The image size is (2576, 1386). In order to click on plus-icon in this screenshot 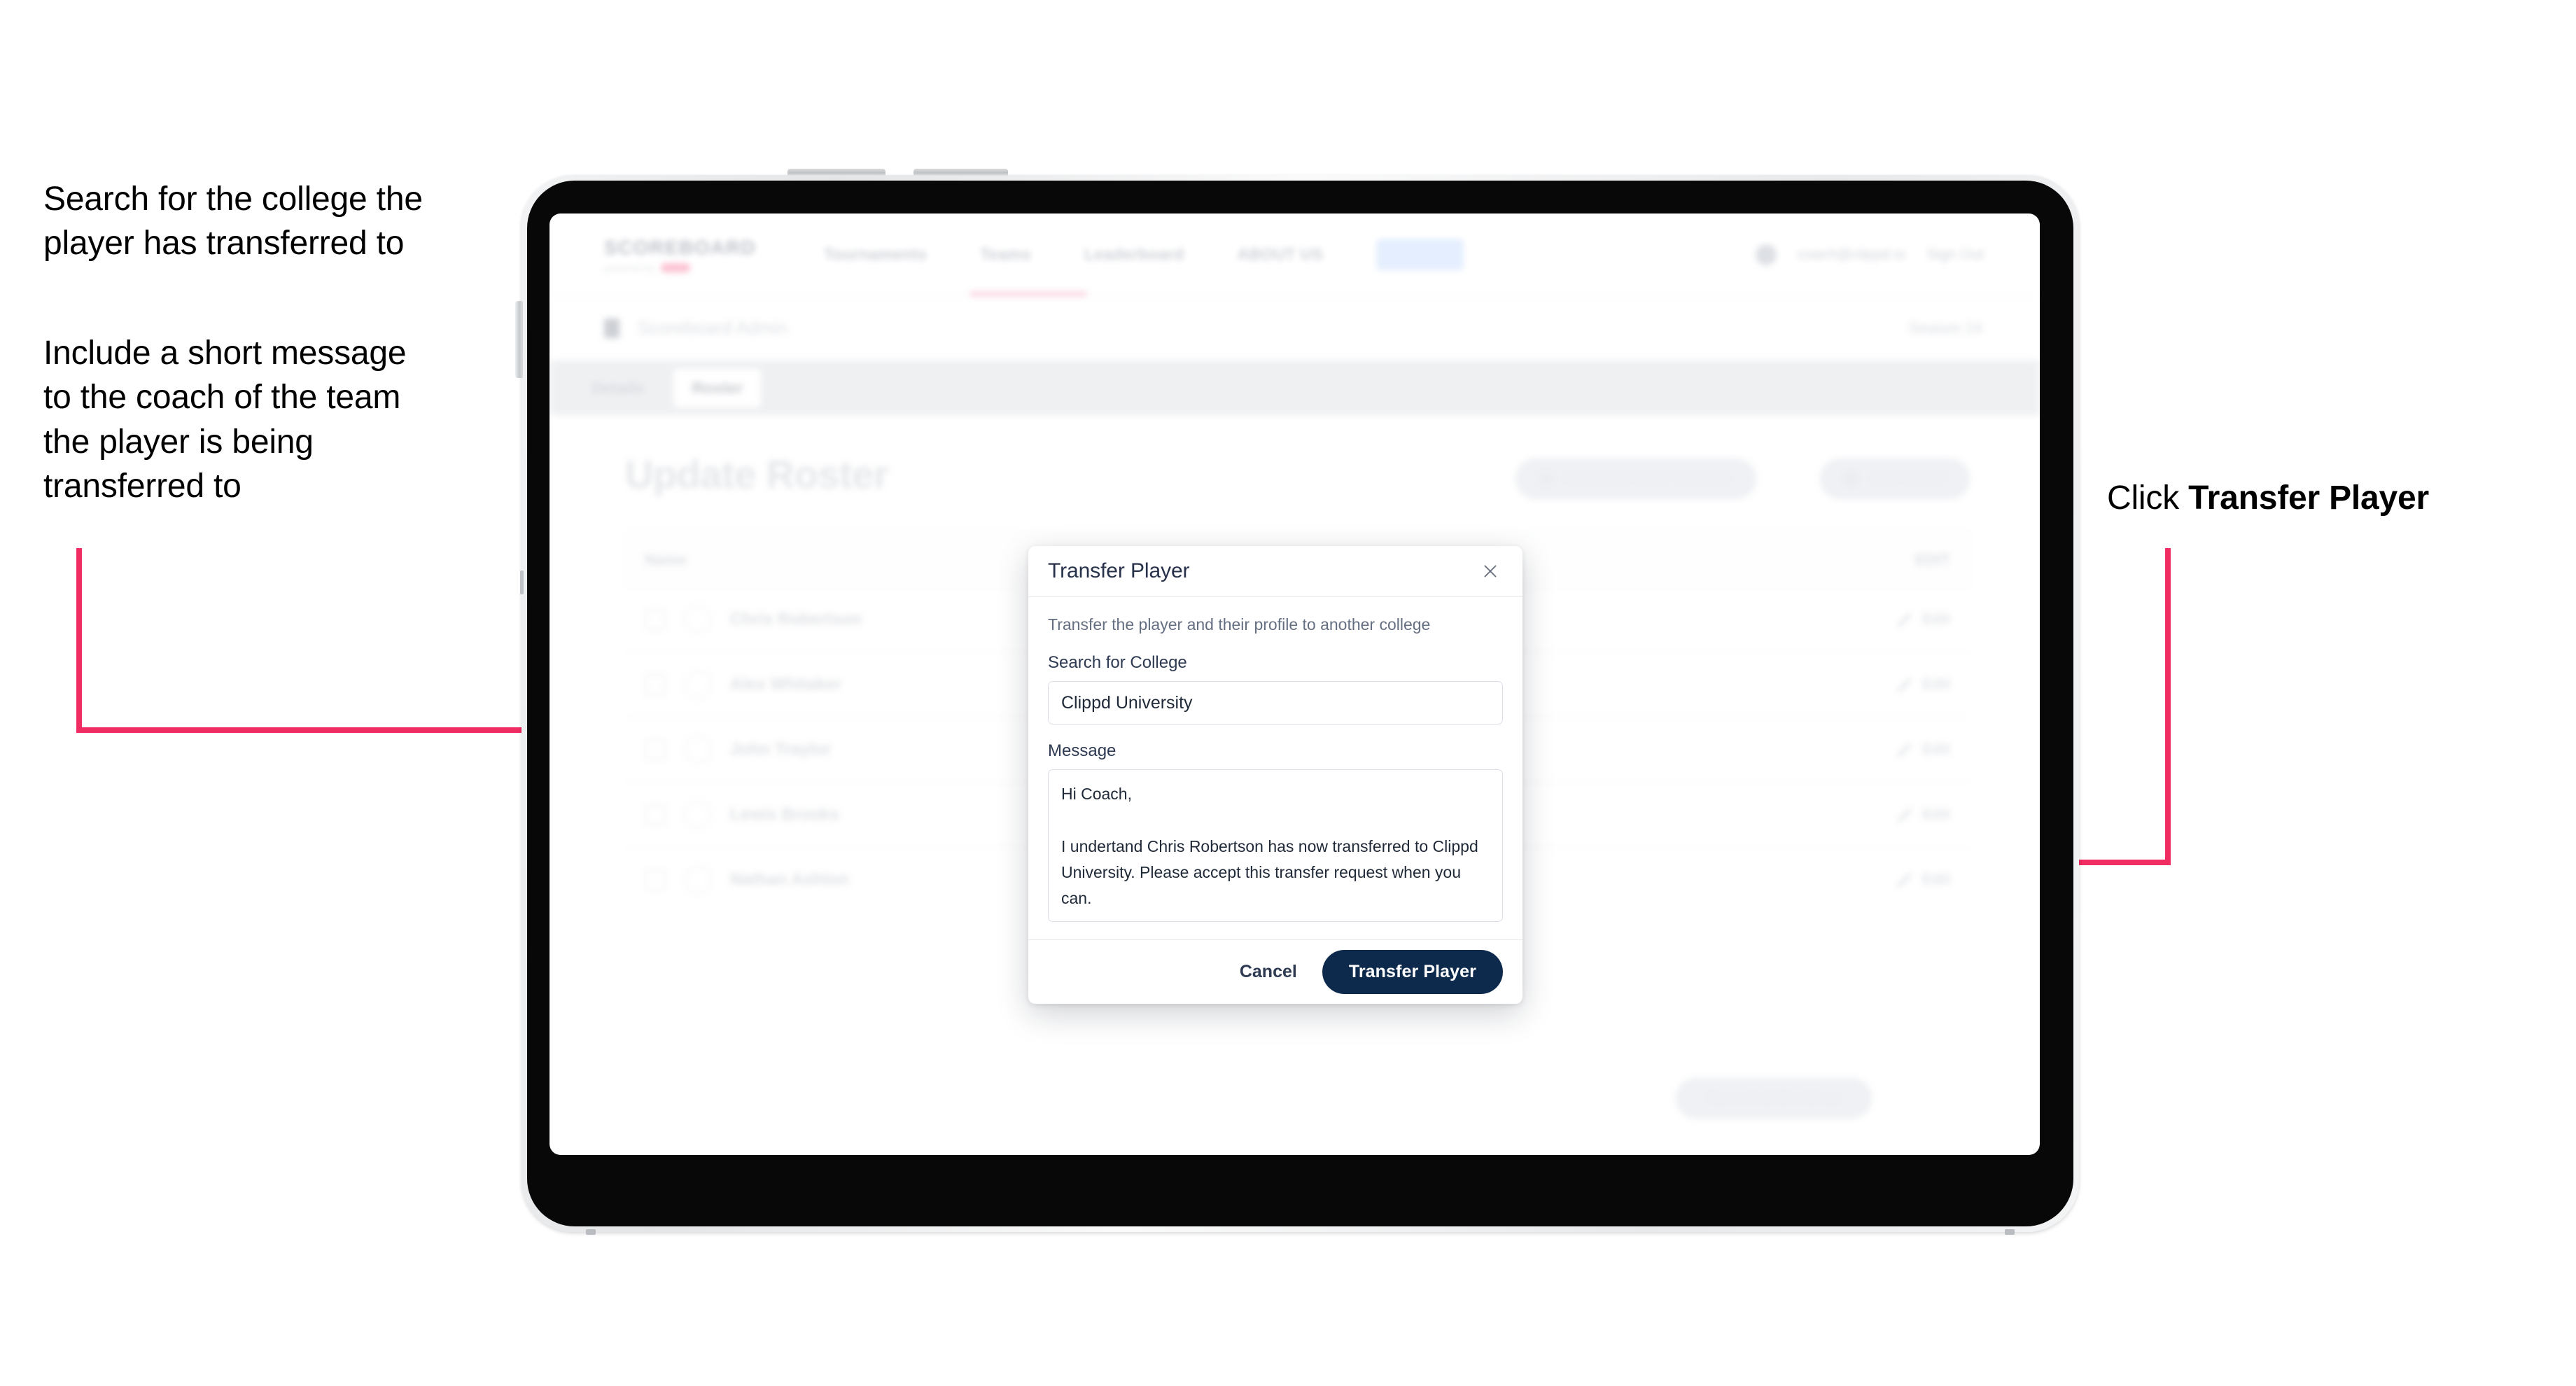, I will do `click(1851, 479)`.